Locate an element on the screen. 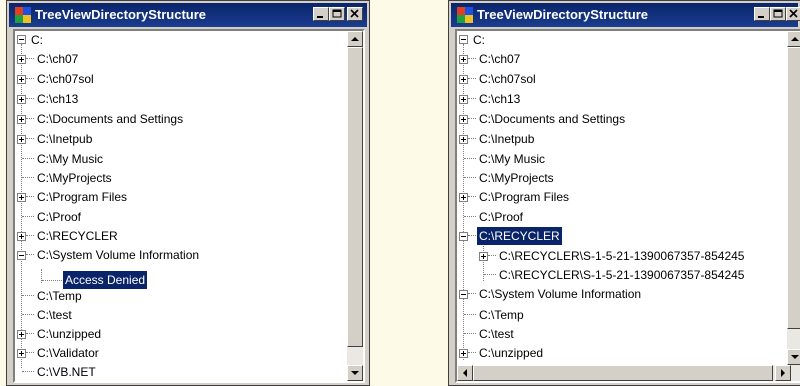 This screenshot has height=386, width=800. tree-node-selected: C:\RECYCLER is located at coordinates (519, 236).